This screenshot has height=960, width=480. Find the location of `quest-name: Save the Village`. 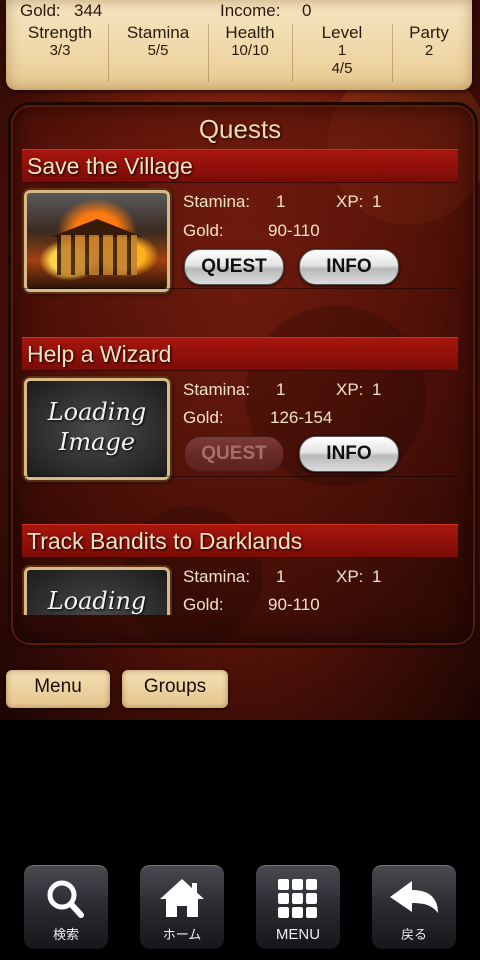

quest-name: Save the Village is located at coordinates (110, 166).